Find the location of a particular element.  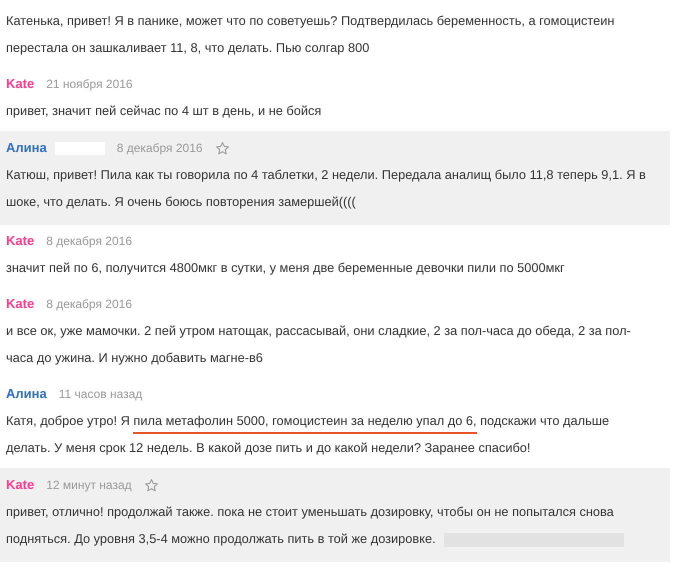

comment-text: привет, значит пей сейчас по 4 шт в день, и не бойся is located at coordinates (164, 111).